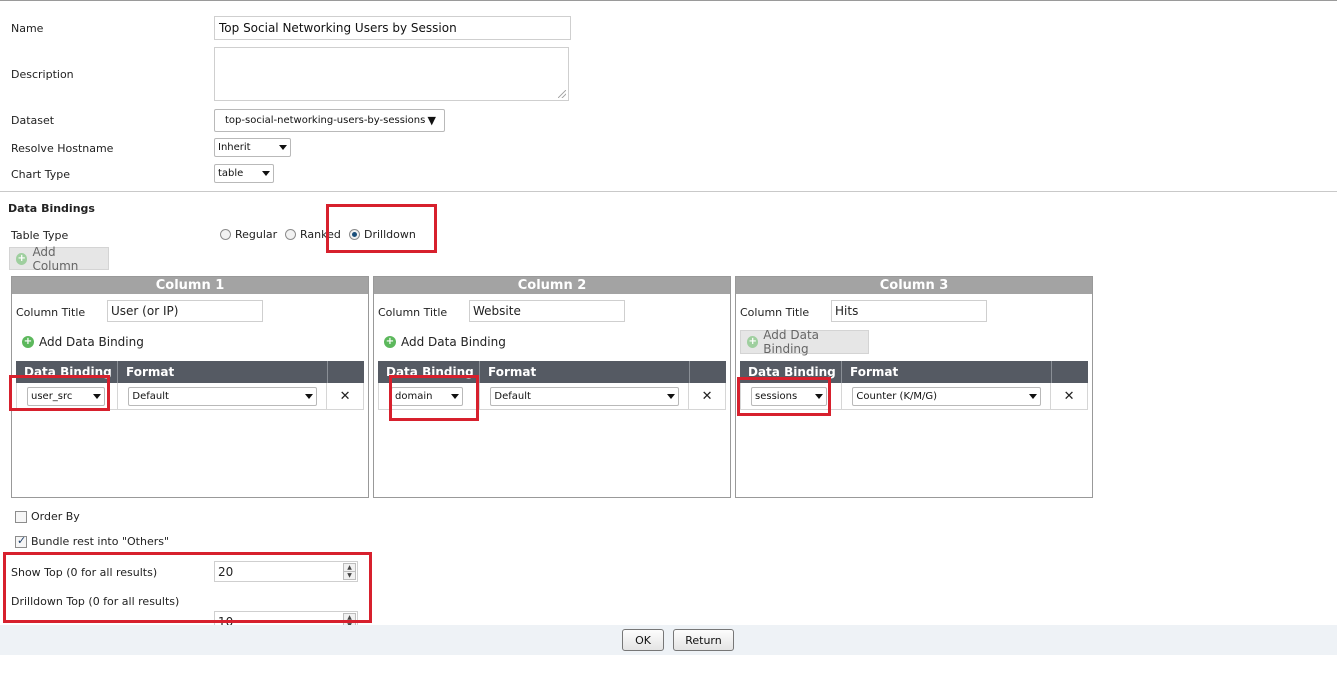 The width and height of the screenshot is (1337, 693). I want to click on ok-button: OK, so click(643, 640).